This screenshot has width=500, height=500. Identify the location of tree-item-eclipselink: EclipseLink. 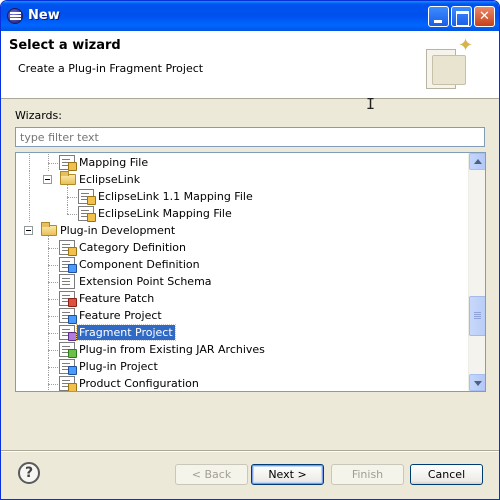
(243, 179).